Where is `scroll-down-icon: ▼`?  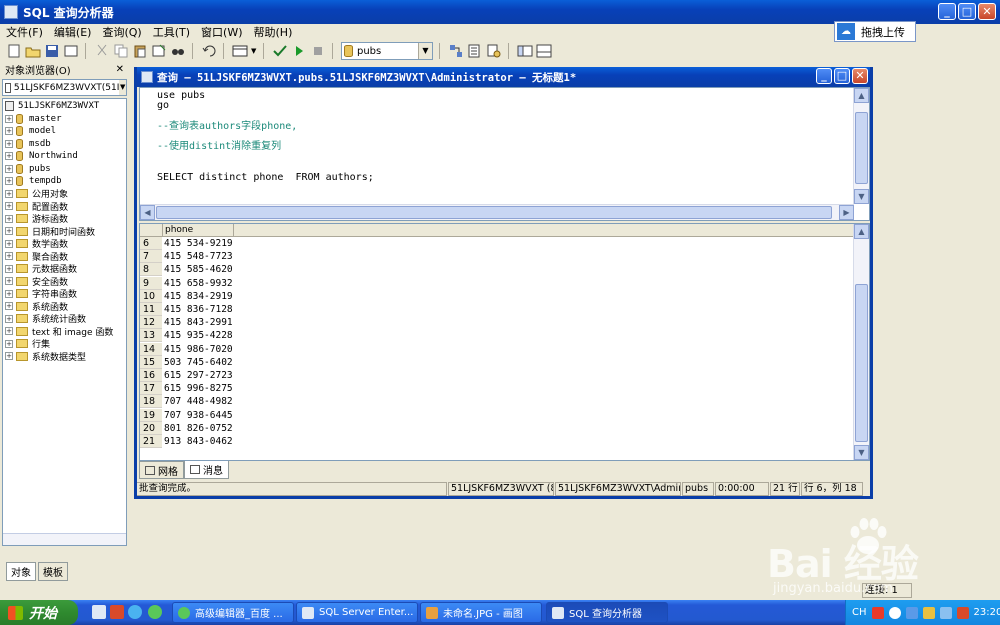 scroll-down-icon: ▼ is located at coordinates (861, 196).